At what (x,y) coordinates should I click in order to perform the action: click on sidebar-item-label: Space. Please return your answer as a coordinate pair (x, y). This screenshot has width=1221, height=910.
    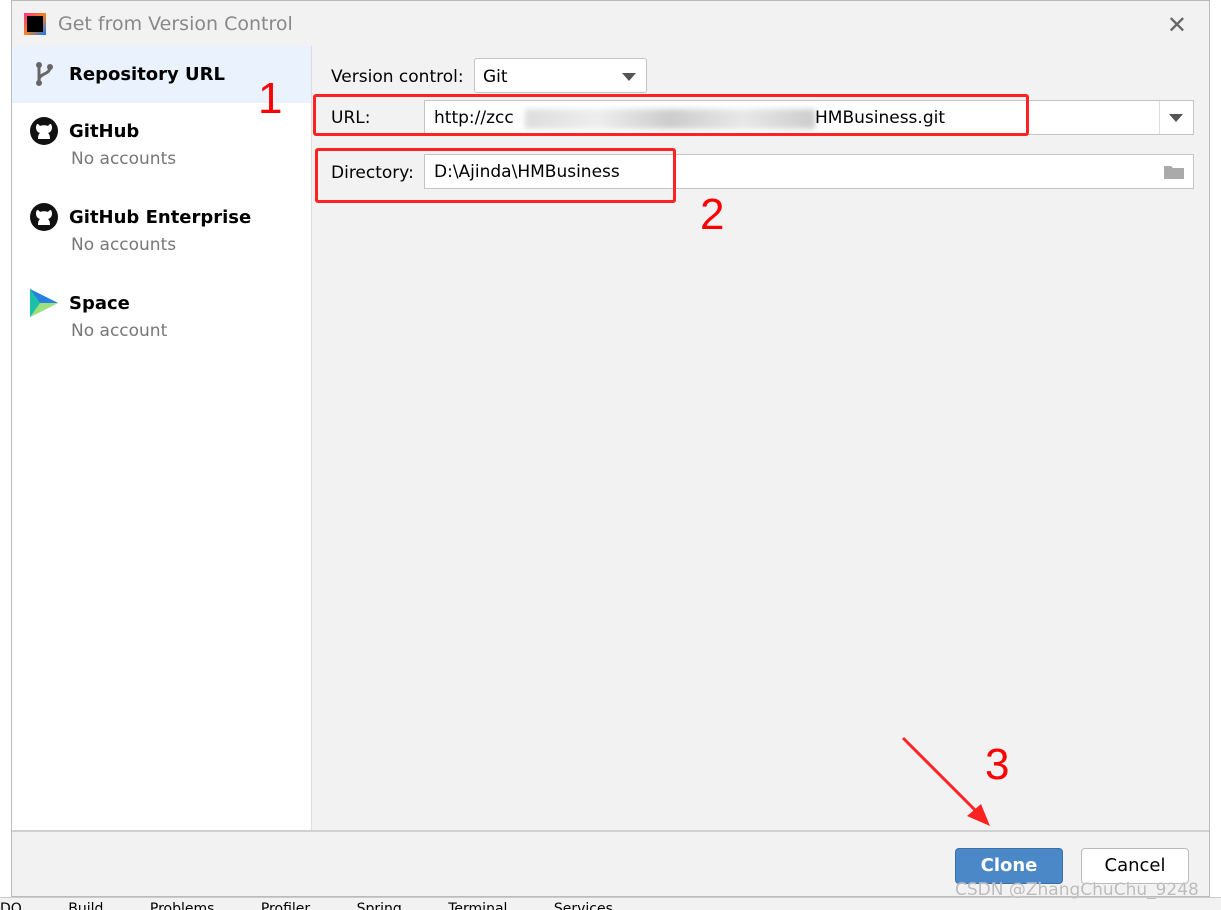
    Looking at the image, I should click on (99, 303).